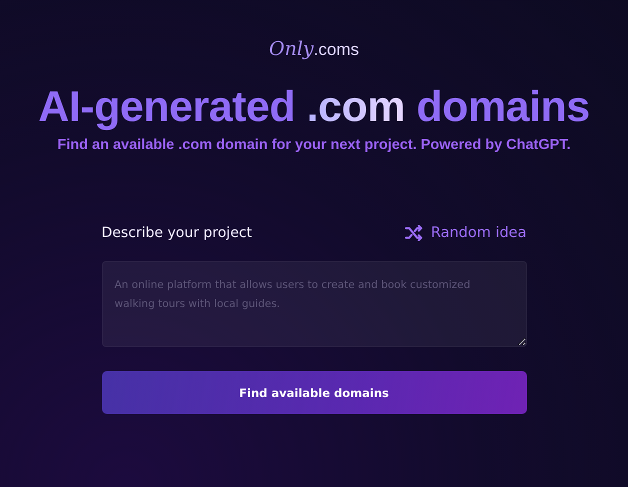 This screenshot has height=487, width=628. I want to click on find-domains-button: Find available domains, so click(314, 392).